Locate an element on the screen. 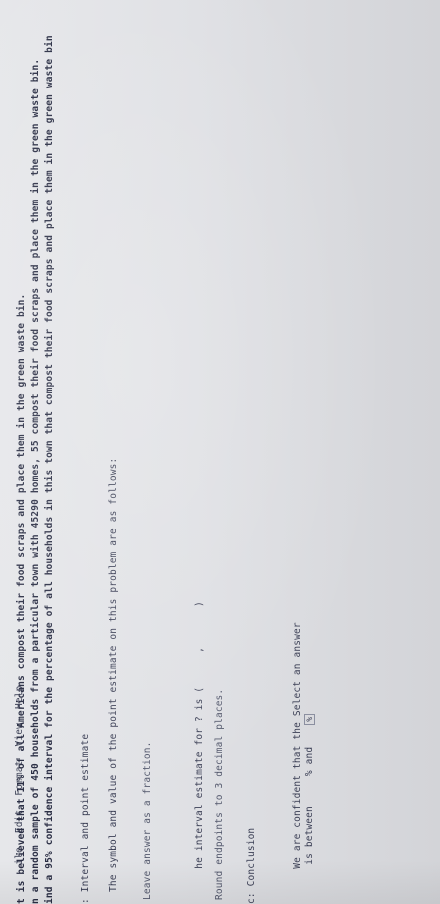 This screenshot has width=440, height=904. between-prefix: is between is located at coordinates (309, 835).